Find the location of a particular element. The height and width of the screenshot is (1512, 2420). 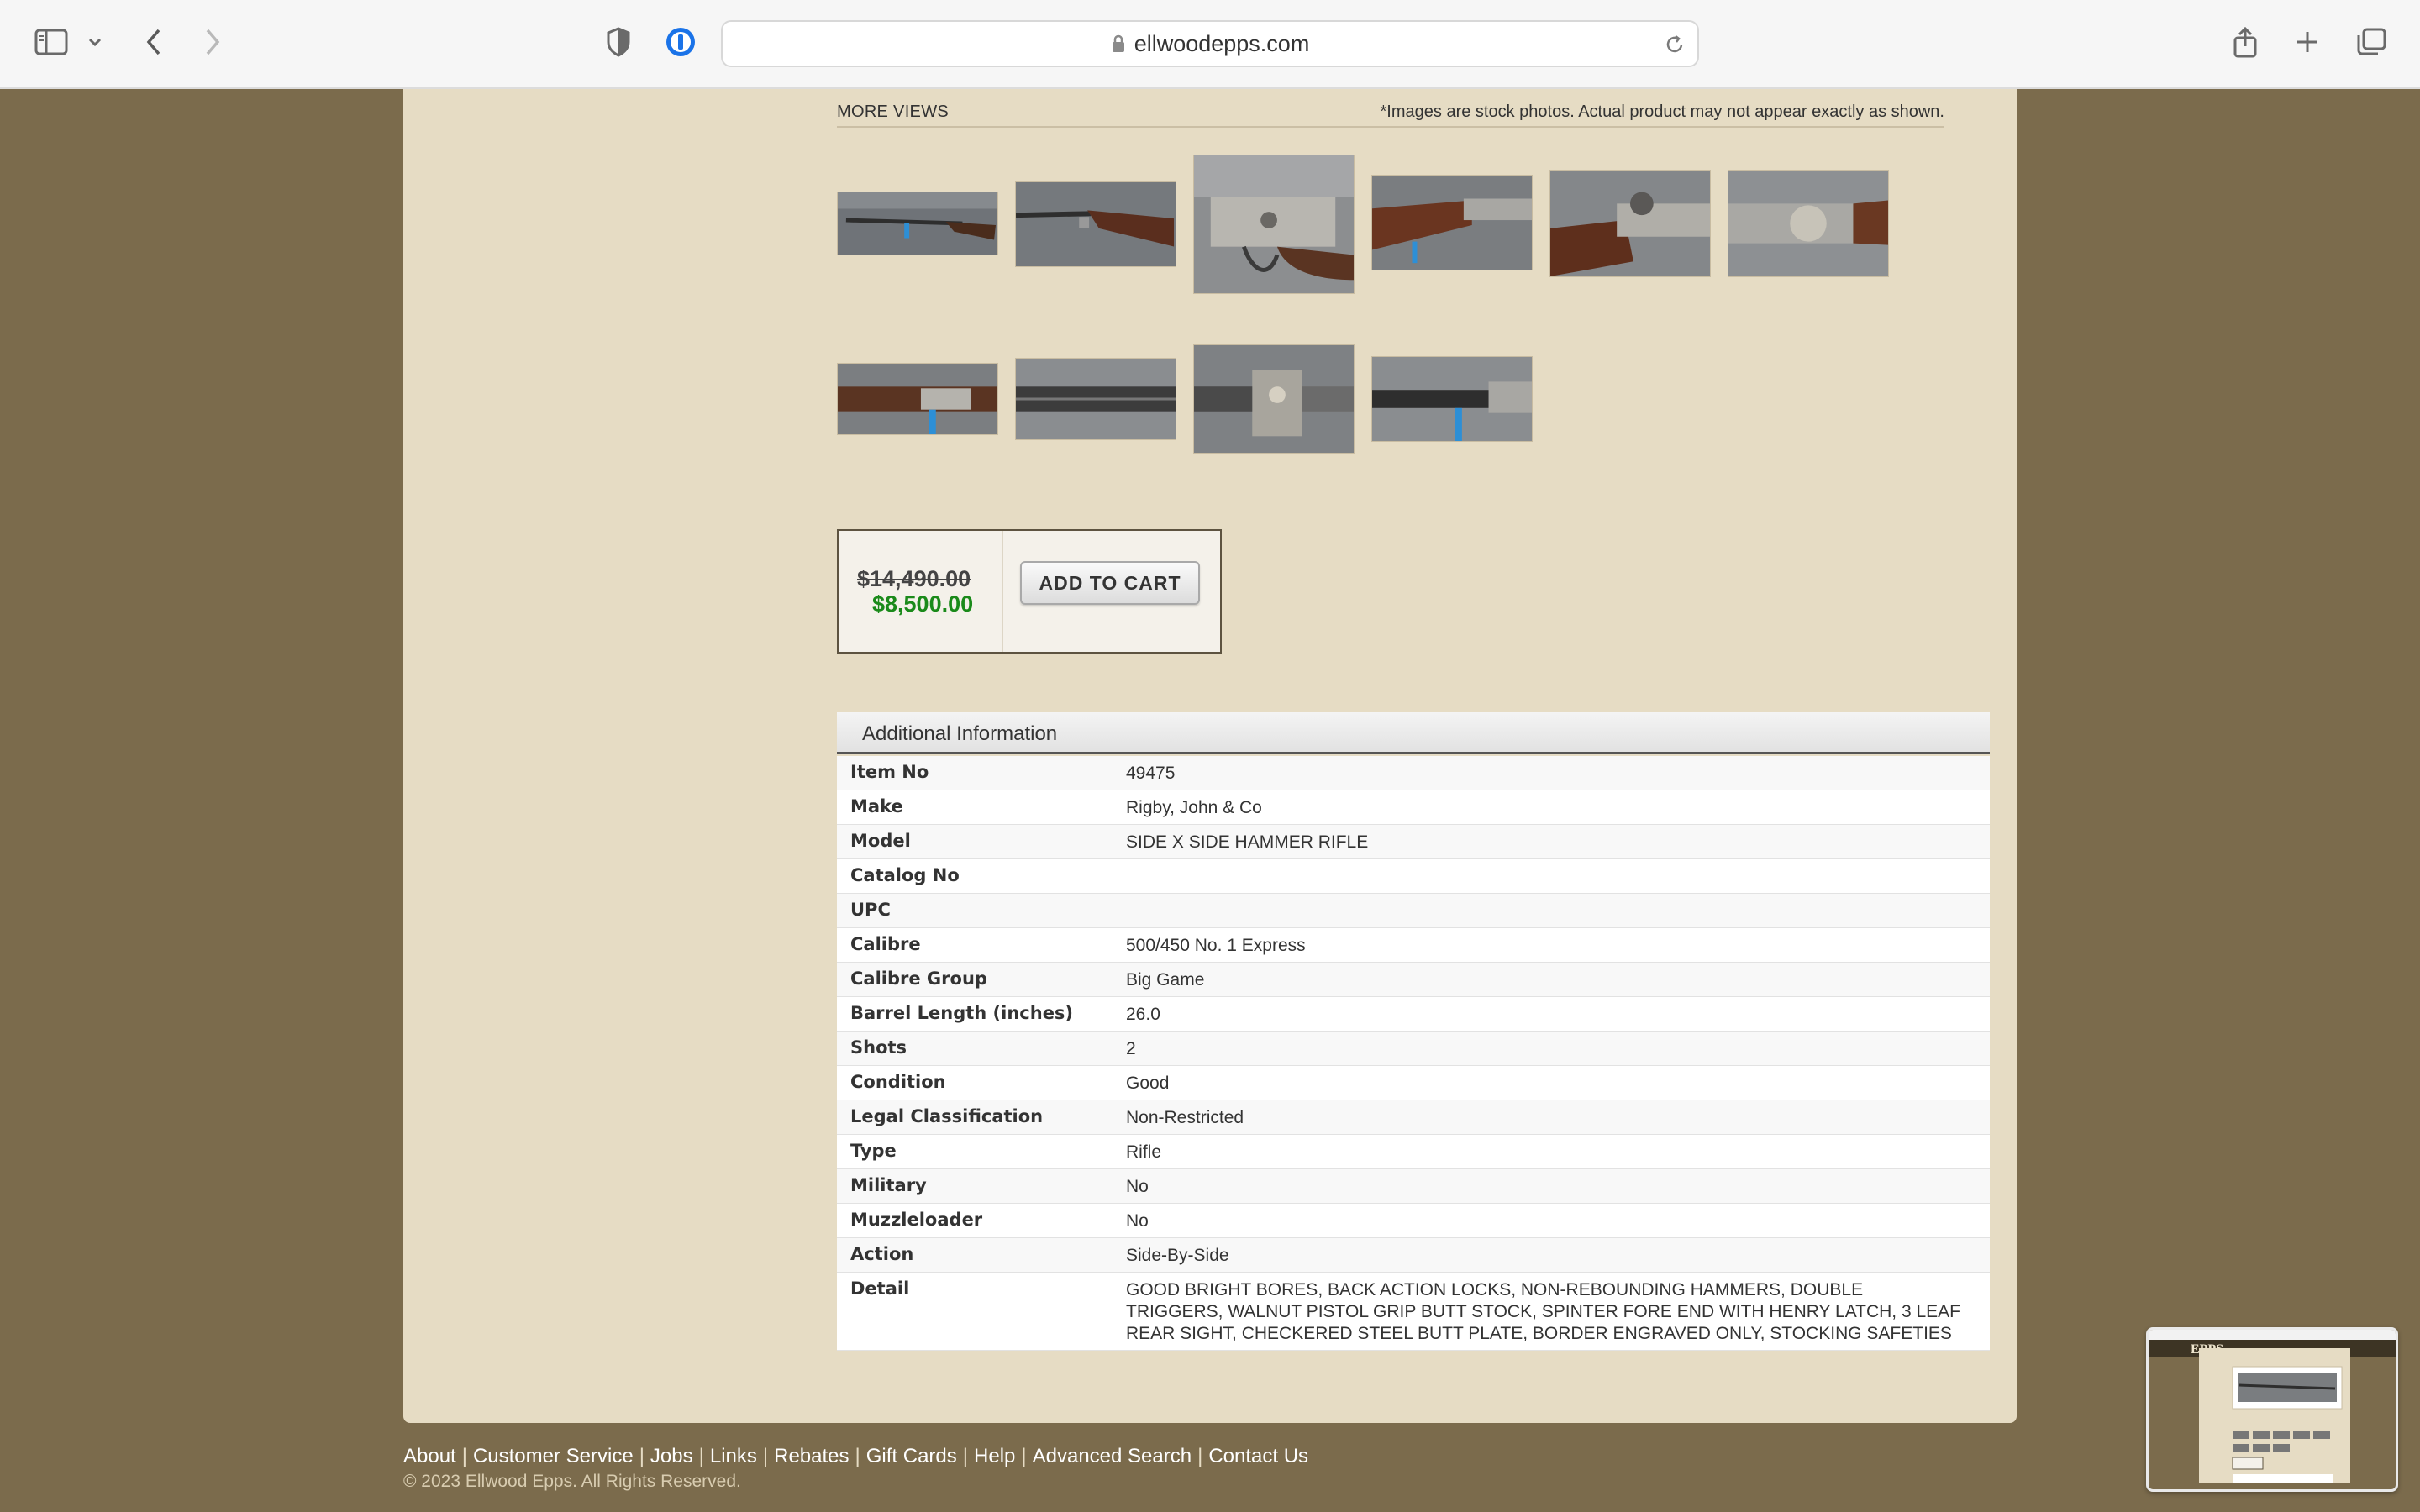

url-text: ellwoodepps.com is located at coordinates (1222, 43).